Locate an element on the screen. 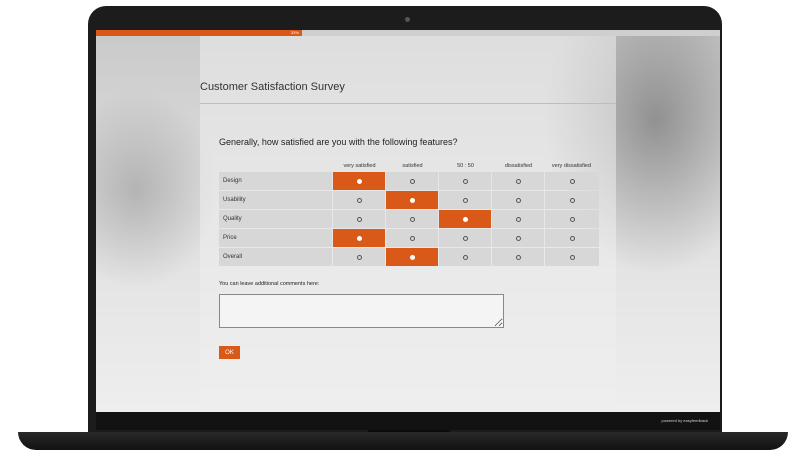 This screenshot has height=470, width=806. row-label: Price is located at coordinates (275, 238).